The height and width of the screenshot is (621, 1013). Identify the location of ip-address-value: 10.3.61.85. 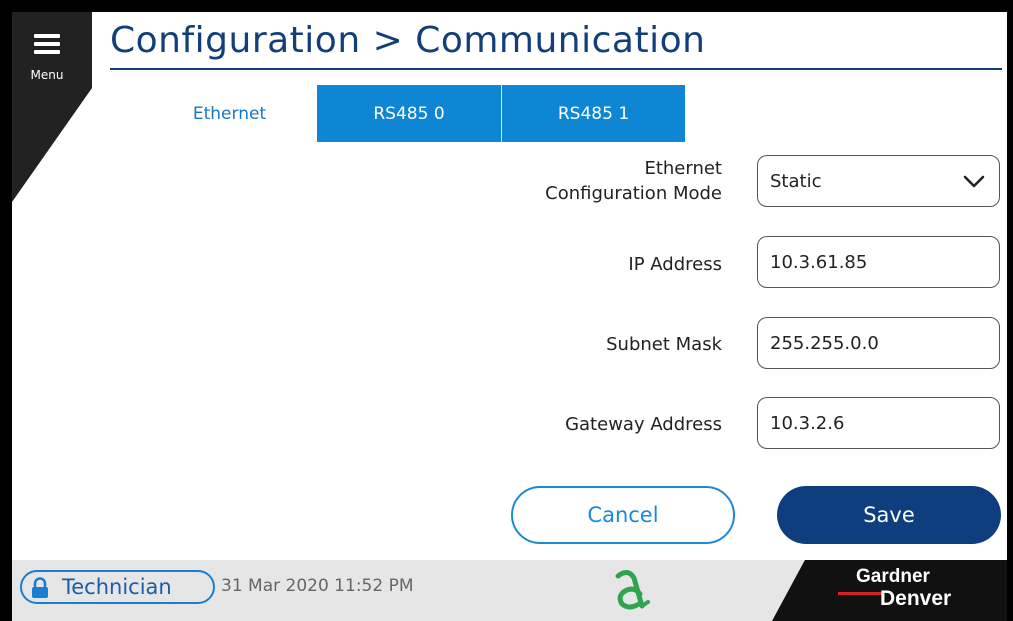
(819, 262).